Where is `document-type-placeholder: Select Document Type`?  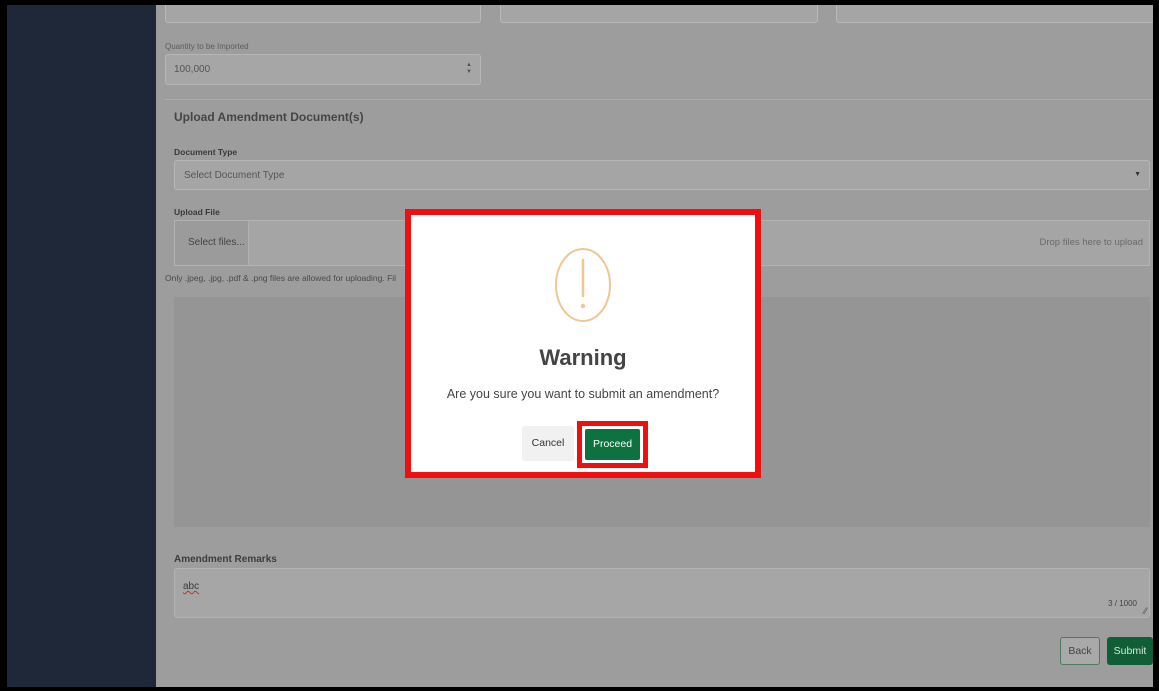 document-type-placeholder: Select Document Type is located at coordinates (234, 175).